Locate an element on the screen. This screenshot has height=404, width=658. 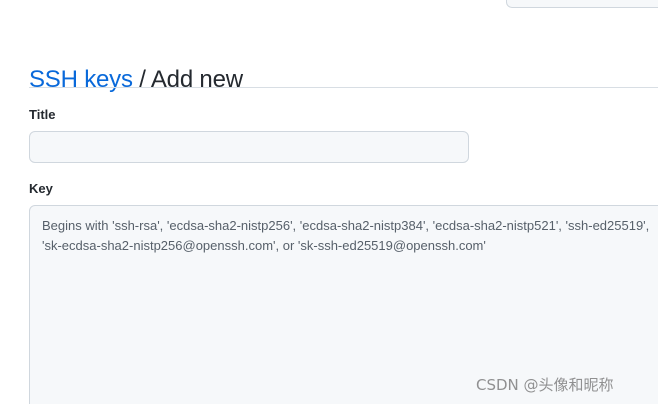
watermark-text: CSDN @头像和昵称 is located at coordinates (545, 385).